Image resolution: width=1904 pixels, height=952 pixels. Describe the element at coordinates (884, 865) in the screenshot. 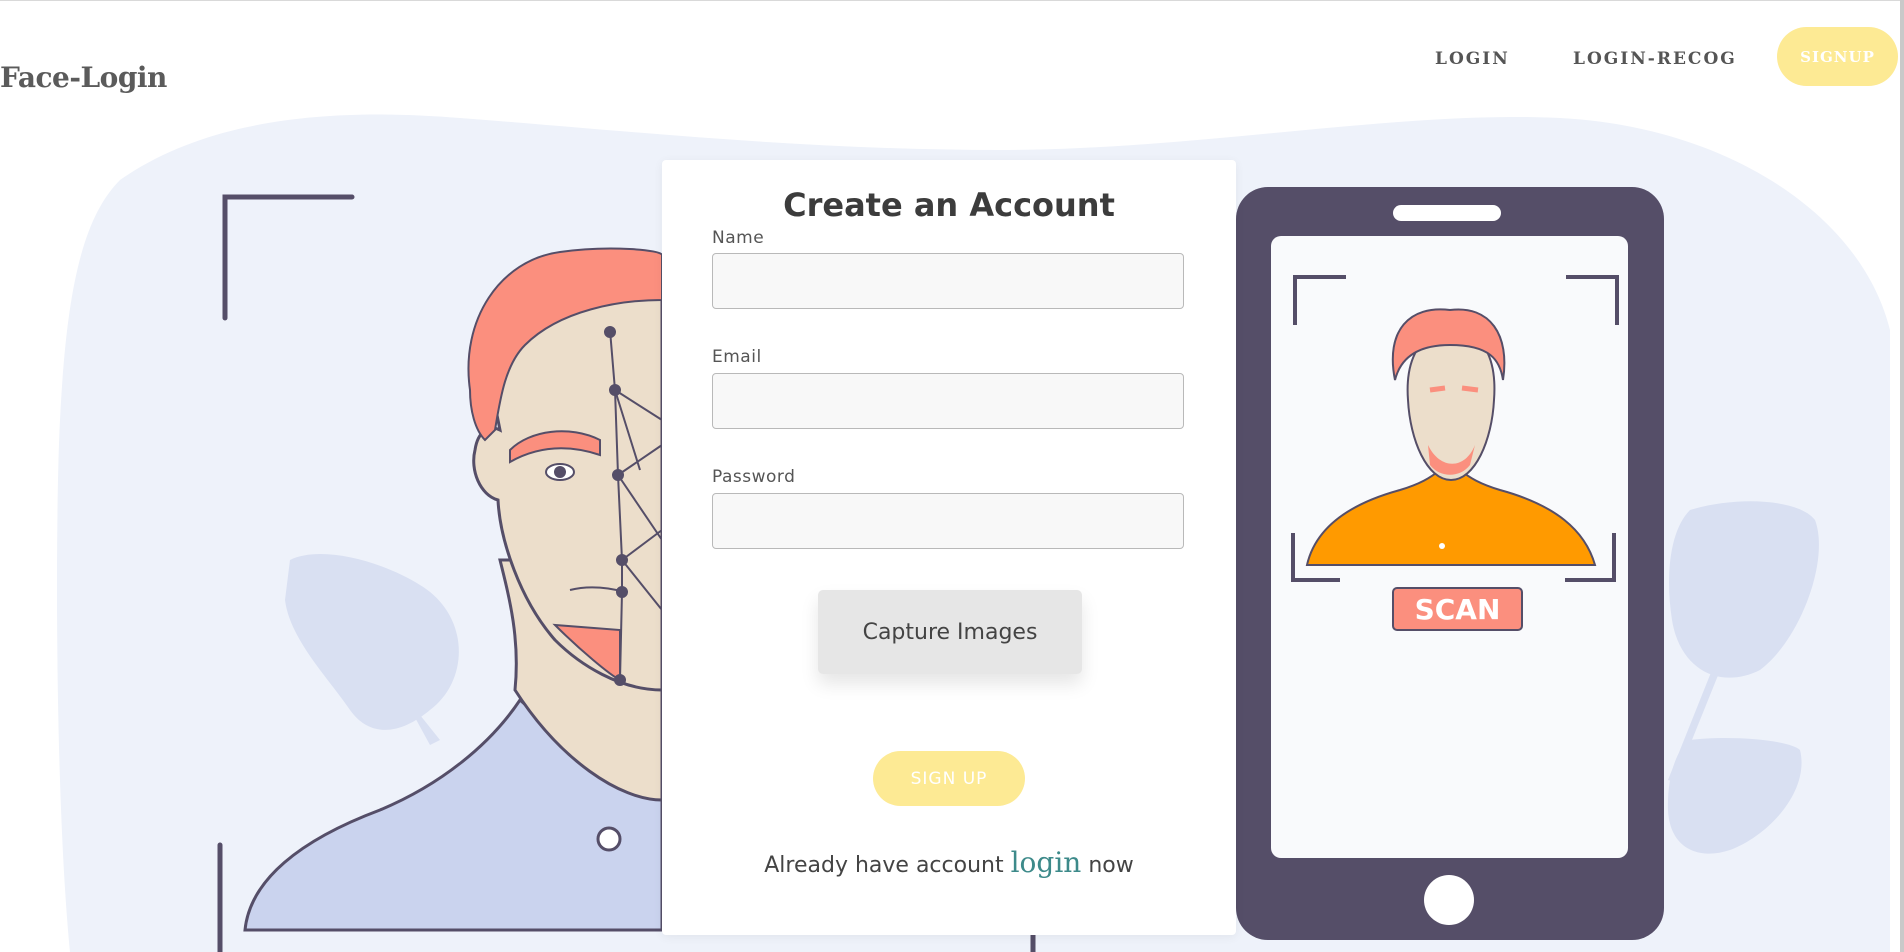

I see `login-prompt-prefix: Already have account` at that location.